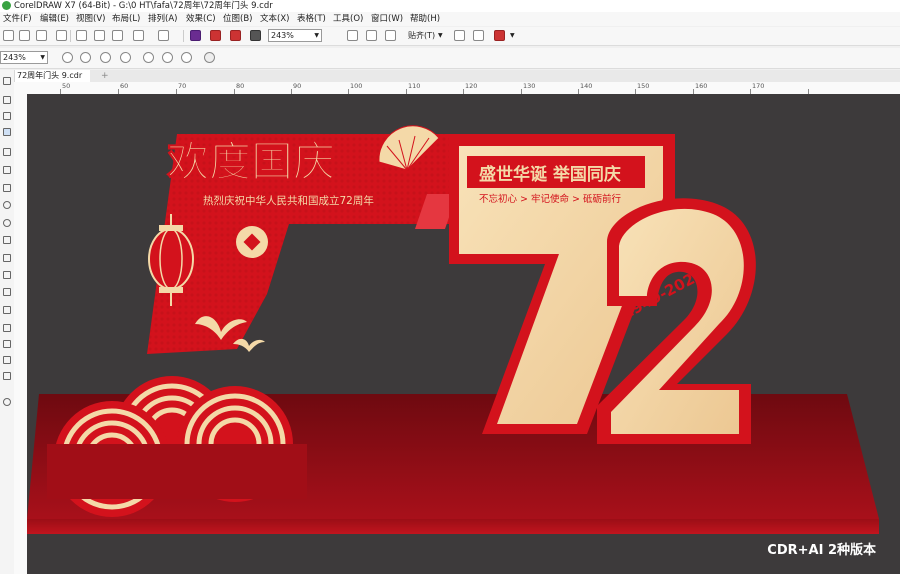 This screenshot has width=900, height=574. I want to click on design-tagline: 不忘初心 > 牢记使命 > 砥砺前行, so click(550, 199).